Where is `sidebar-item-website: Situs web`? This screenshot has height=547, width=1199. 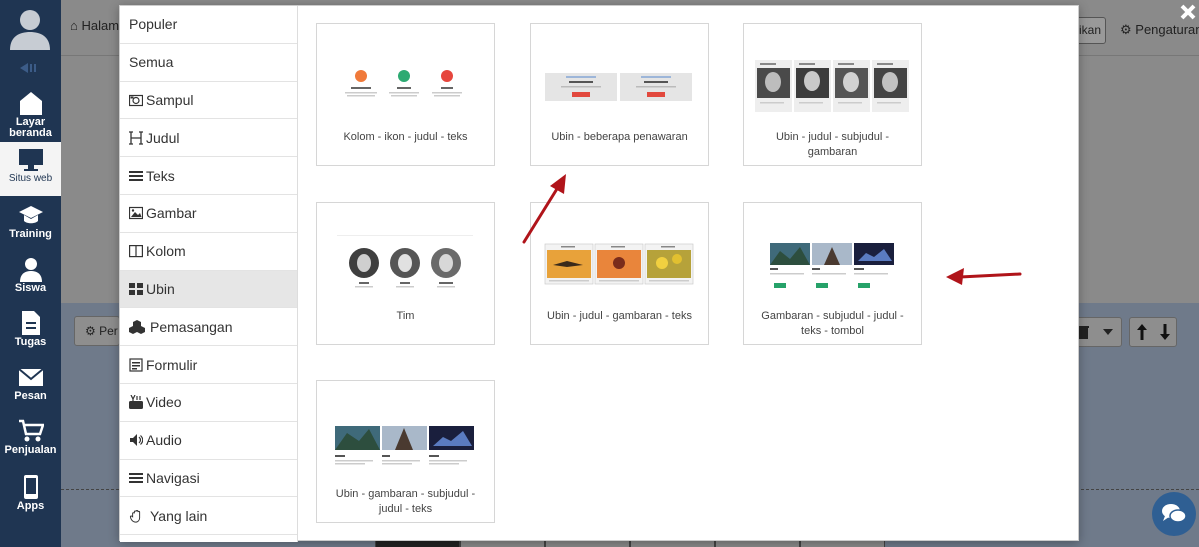
sidebar-item-website: Situs web is located at coordinates (30, 169).